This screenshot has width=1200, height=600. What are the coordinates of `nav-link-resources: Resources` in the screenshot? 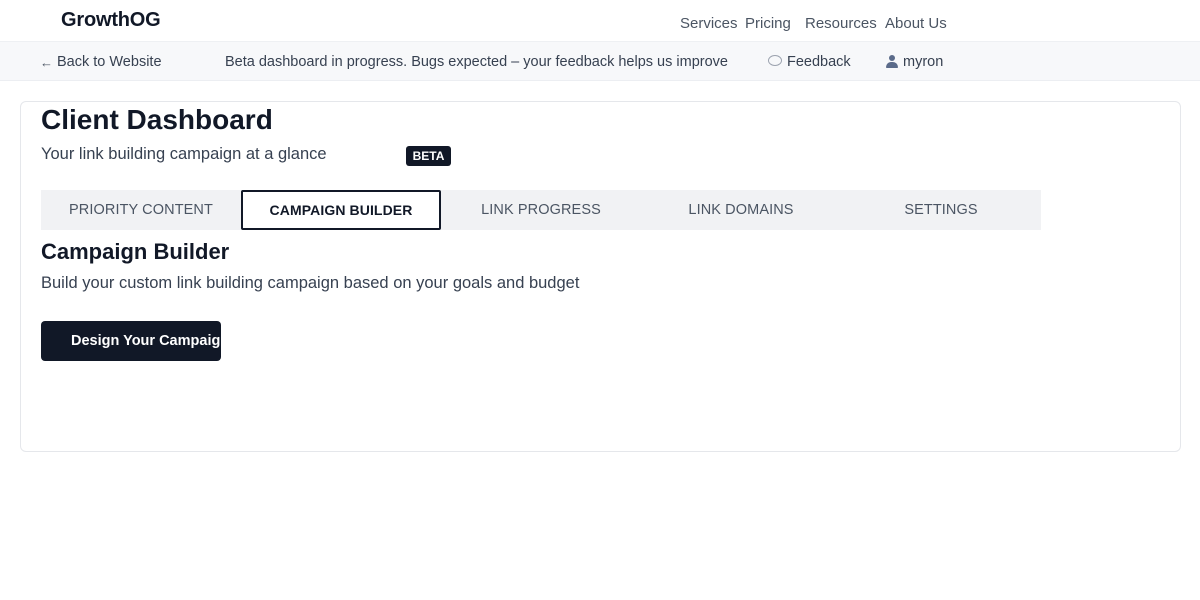 It's located at (841, 23).